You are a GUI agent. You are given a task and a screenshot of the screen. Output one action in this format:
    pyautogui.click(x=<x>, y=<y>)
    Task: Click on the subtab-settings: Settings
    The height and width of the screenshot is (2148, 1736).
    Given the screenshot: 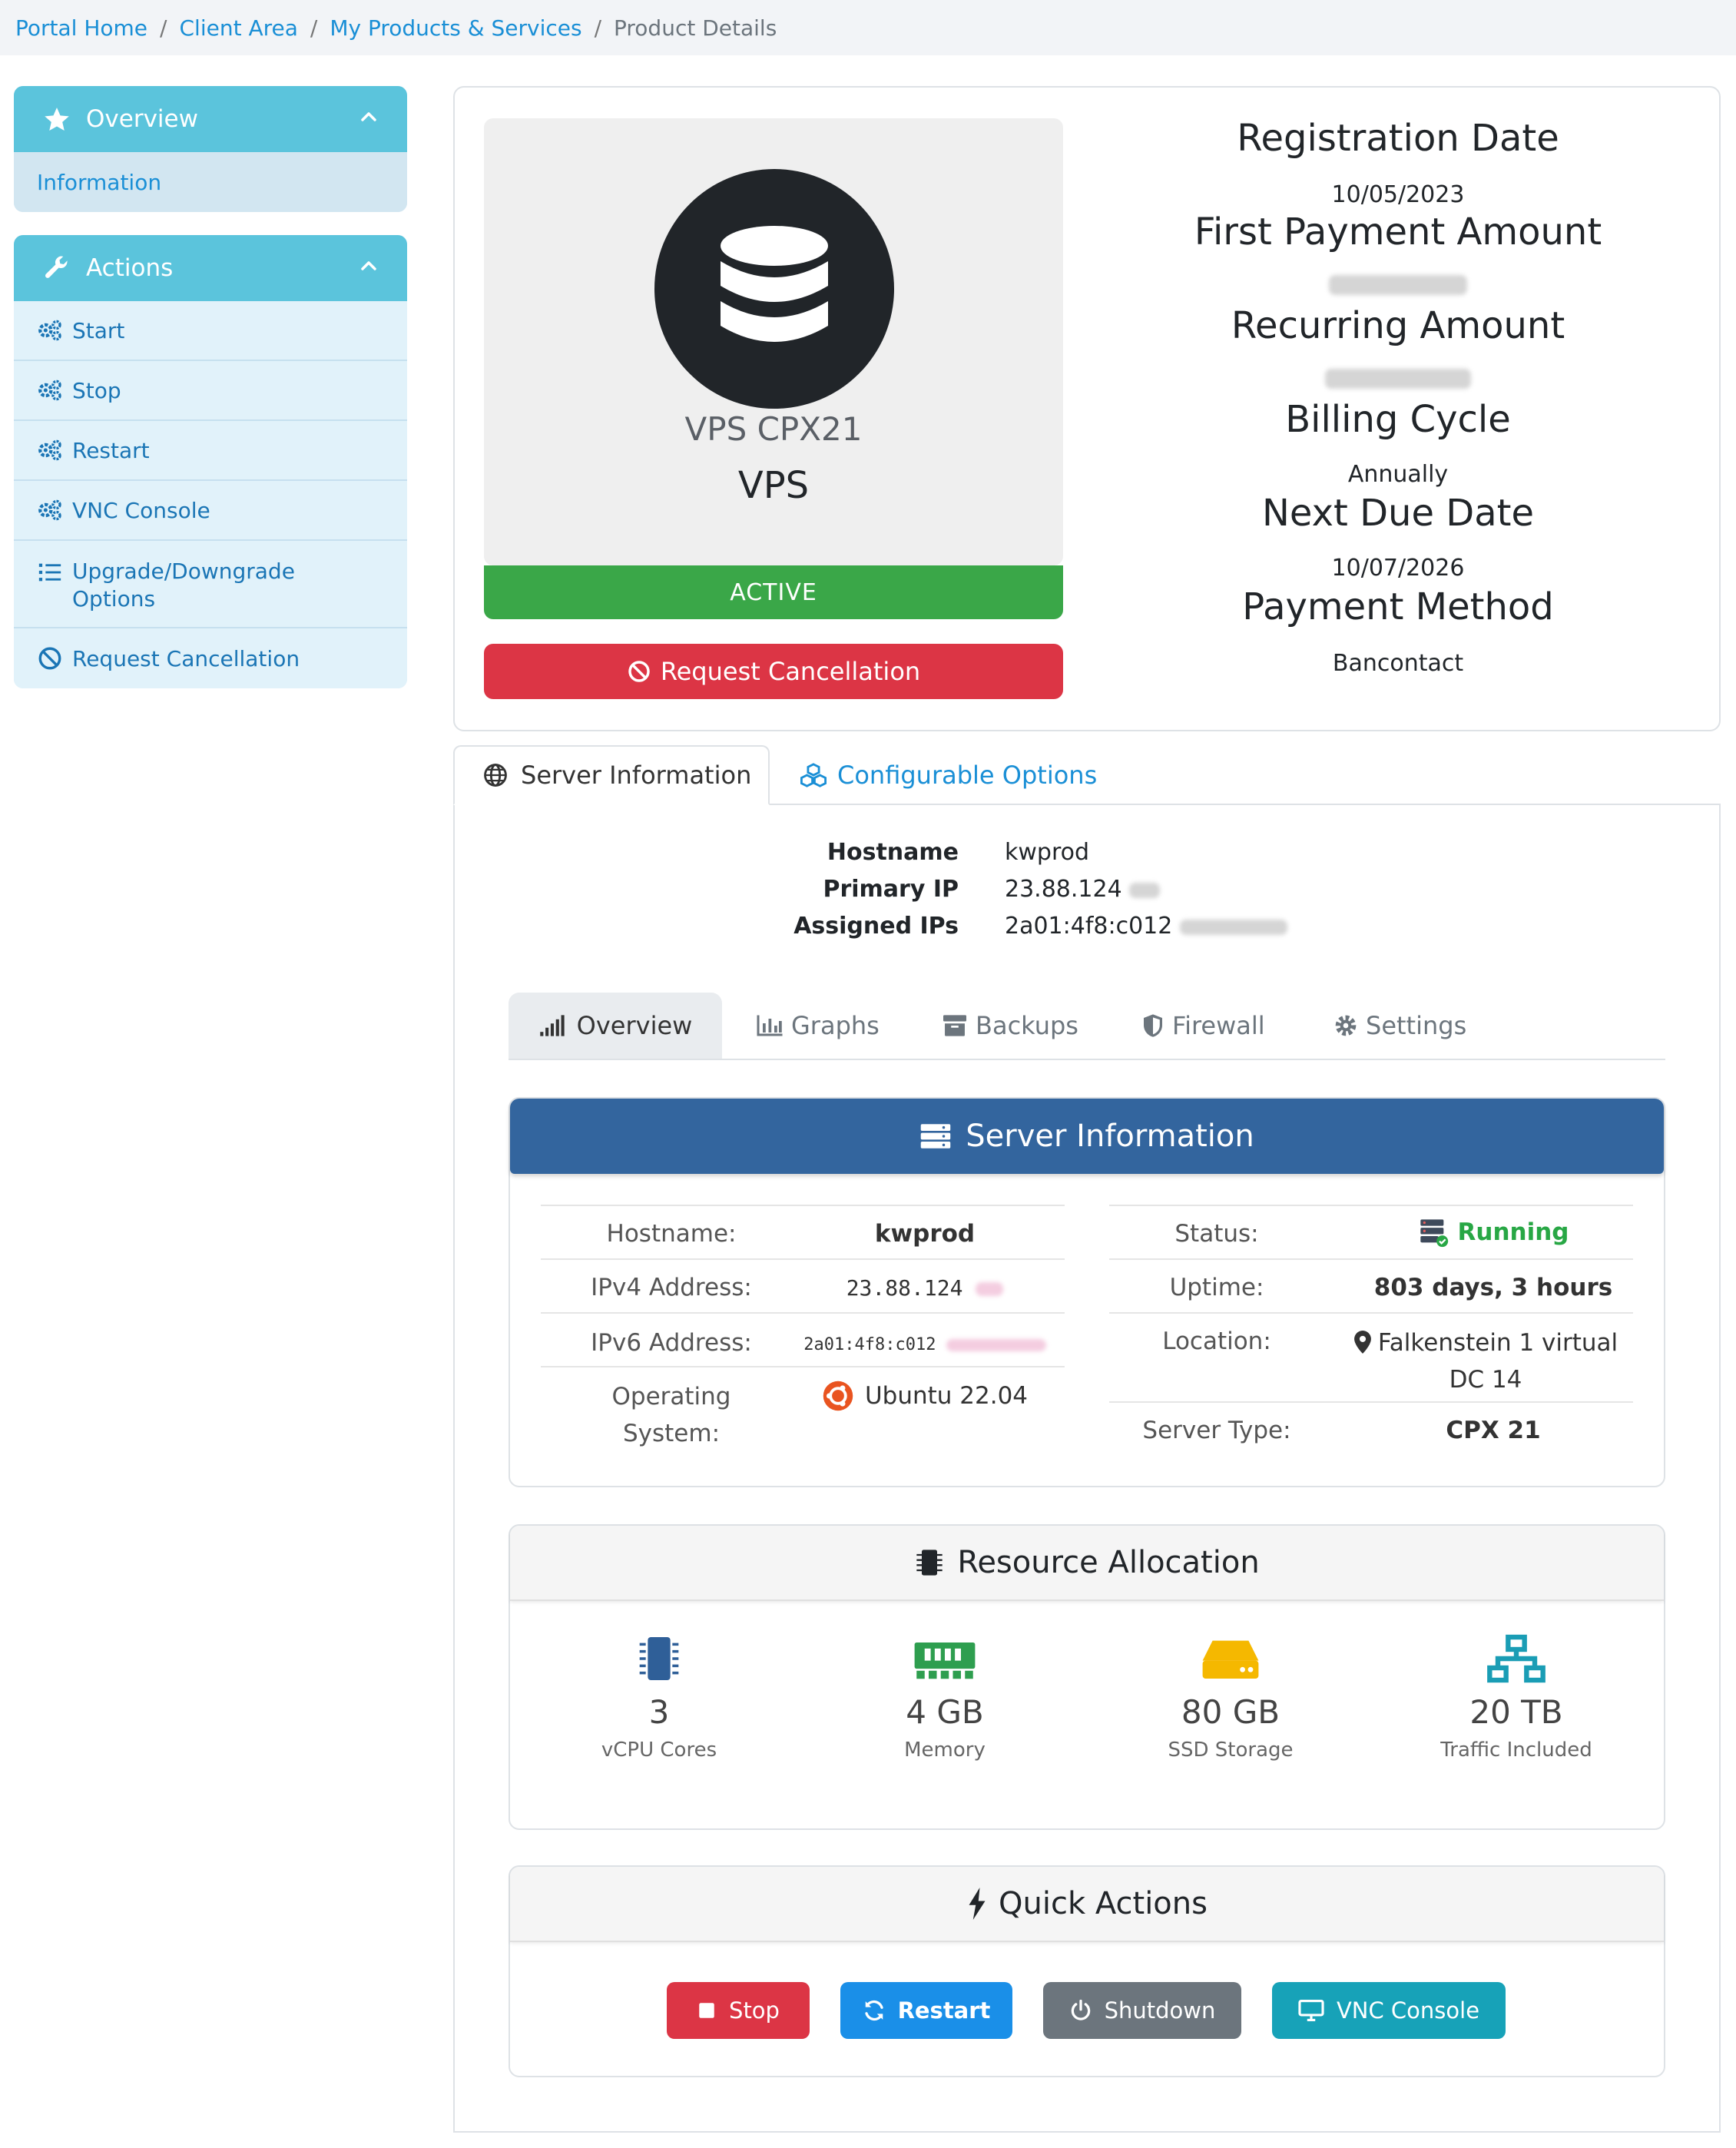 What is the action you would take?
    pyautogui.click(x=1400, y=1026)
    